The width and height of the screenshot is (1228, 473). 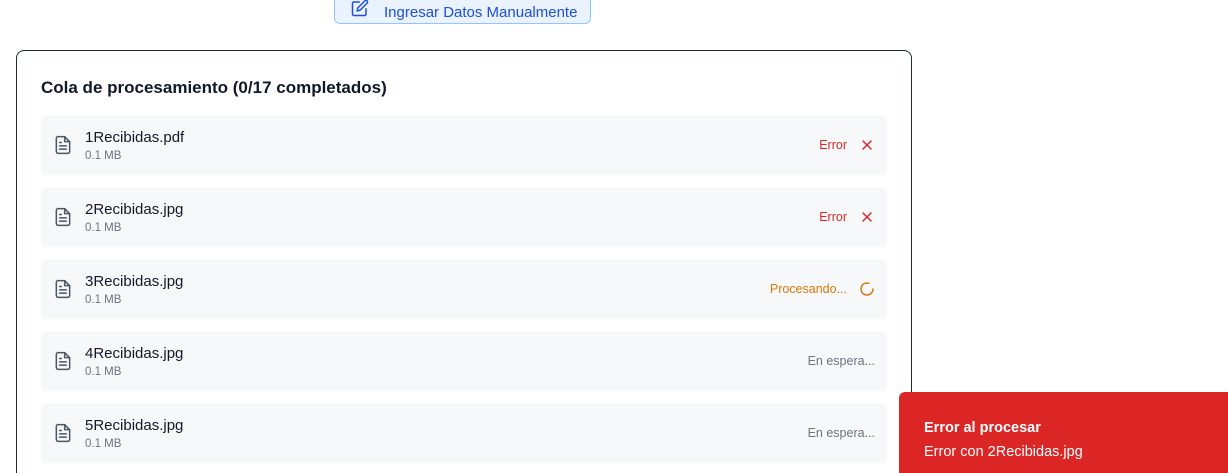 What do you see at coordinates (360, 8) in the screenshot?
I see `edit-icon` at bounding box center [360, 8].